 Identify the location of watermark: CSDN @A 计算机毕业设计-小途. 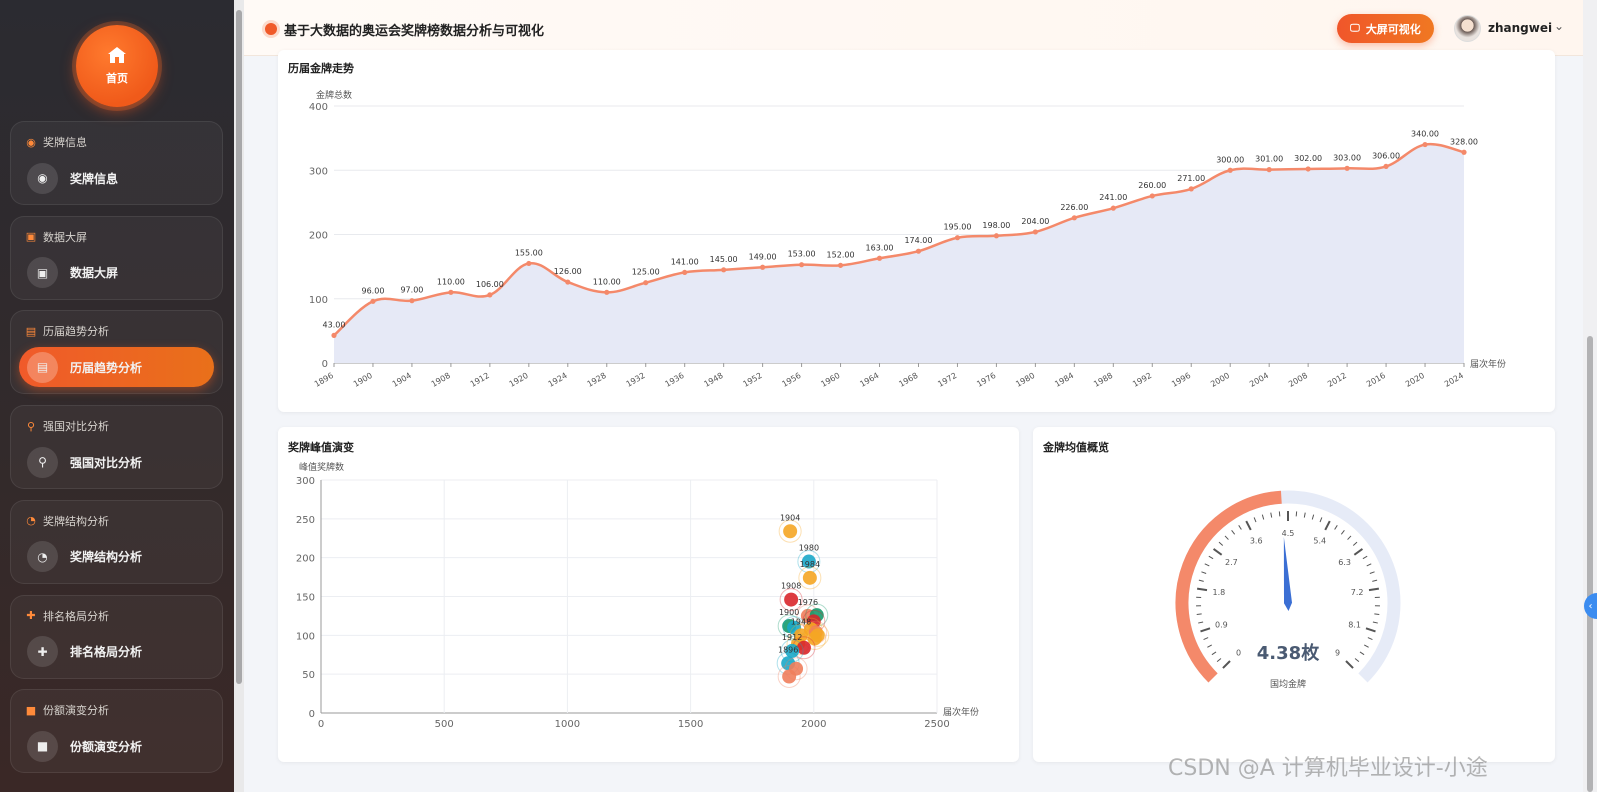
(1328, 768).